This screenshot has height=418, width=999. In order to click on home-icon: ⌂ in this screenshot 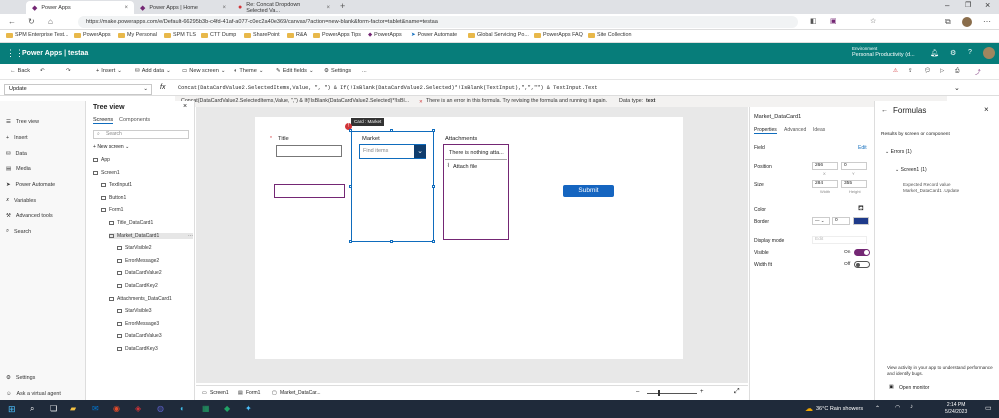, I will do `click(50, 21)`.